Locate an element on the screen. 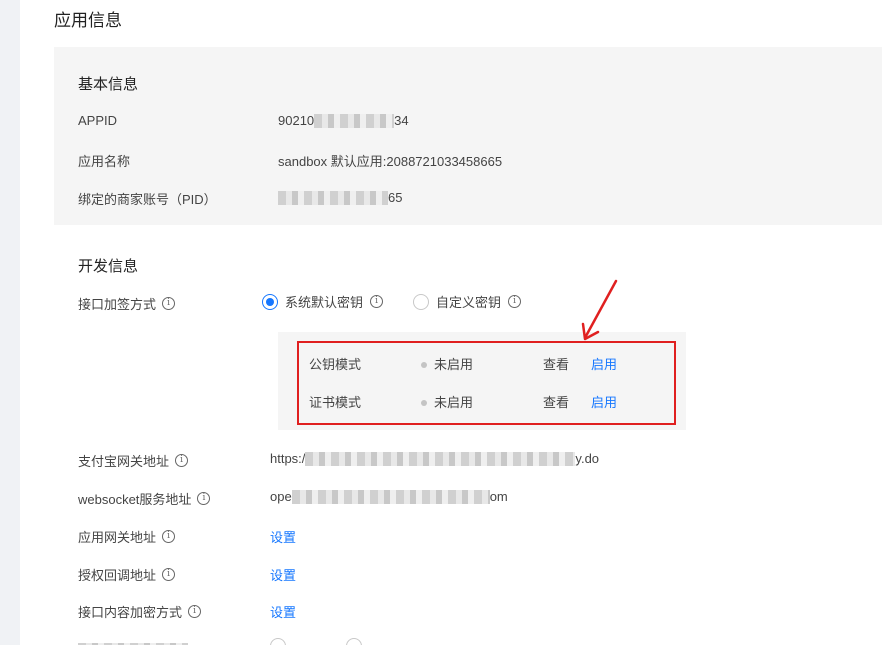  pid-value: 65 is located at coordinates (340, 197).